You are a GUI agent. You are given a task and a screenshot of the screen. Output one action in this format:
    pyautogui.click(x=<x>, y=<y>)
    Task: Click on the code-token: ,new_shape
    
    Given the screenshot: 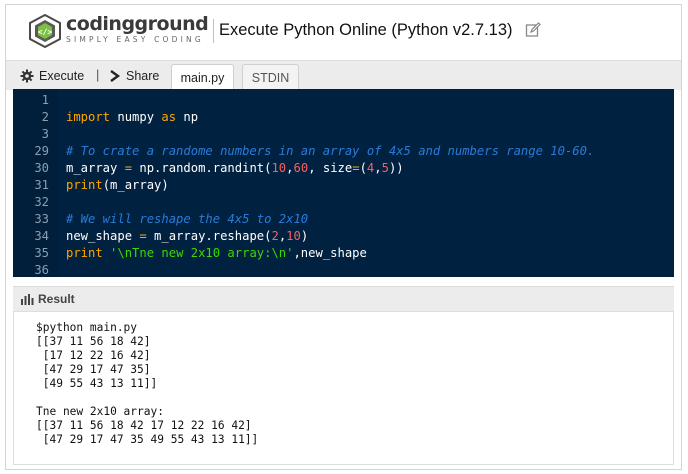 What is the action you would take?
    pyautogui.click(x=330, y=253)
    